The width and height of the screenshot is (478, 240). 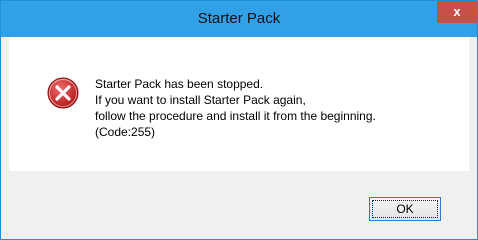 What do you see at coordinates (125, 132) in the screenshot?
I see `message-line: (Code:255)` at bounding box center [125, 132].